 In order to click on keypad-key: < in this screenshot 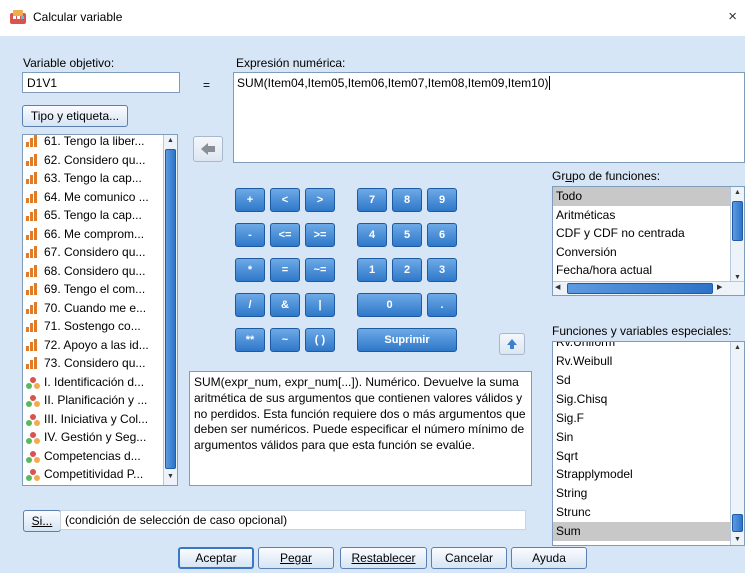, I will do `click(285, 200)`.